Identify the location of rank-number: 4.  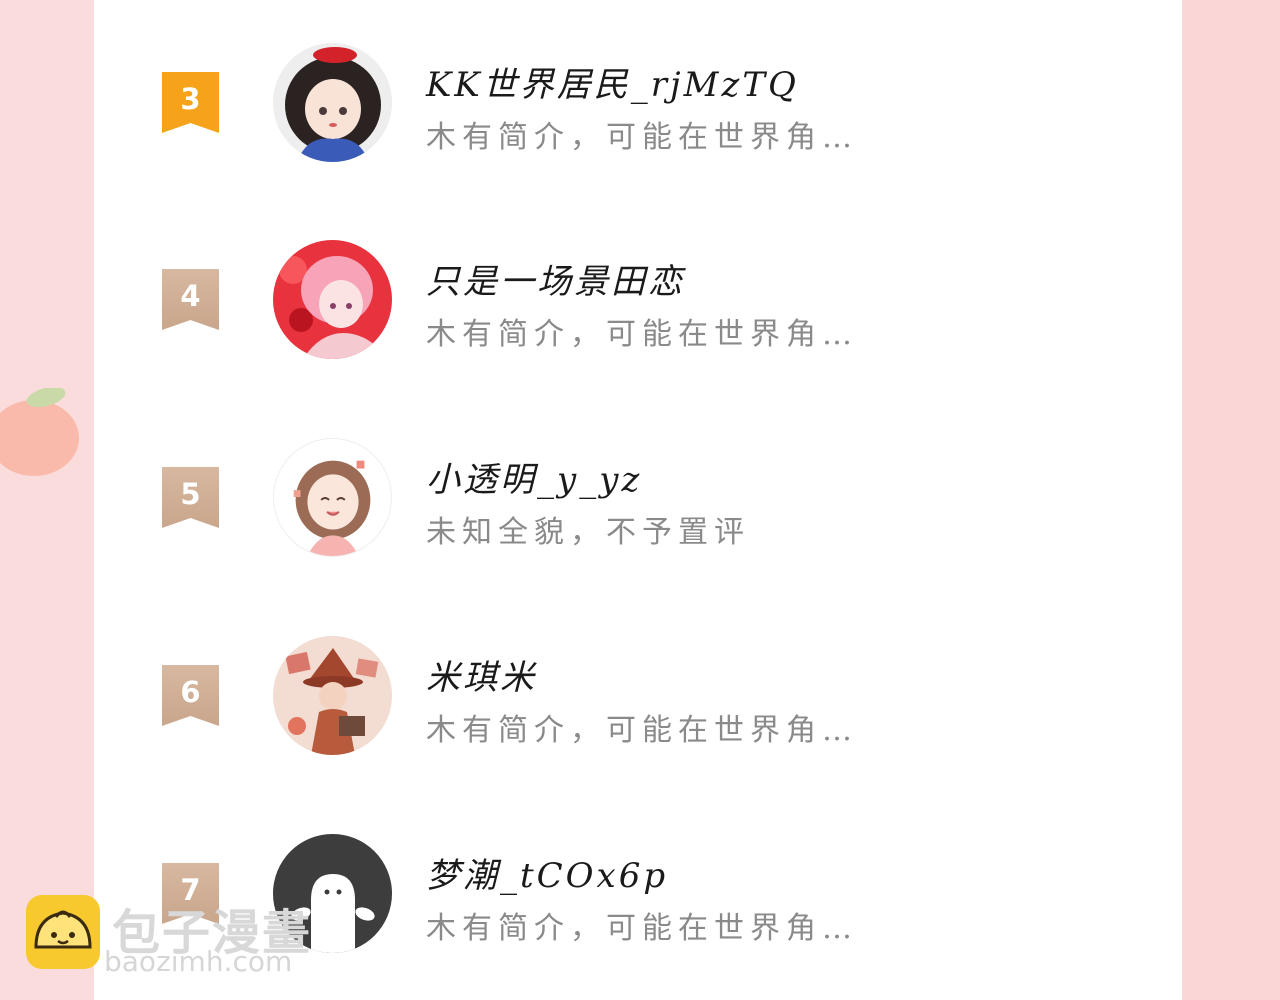
(190, 296).